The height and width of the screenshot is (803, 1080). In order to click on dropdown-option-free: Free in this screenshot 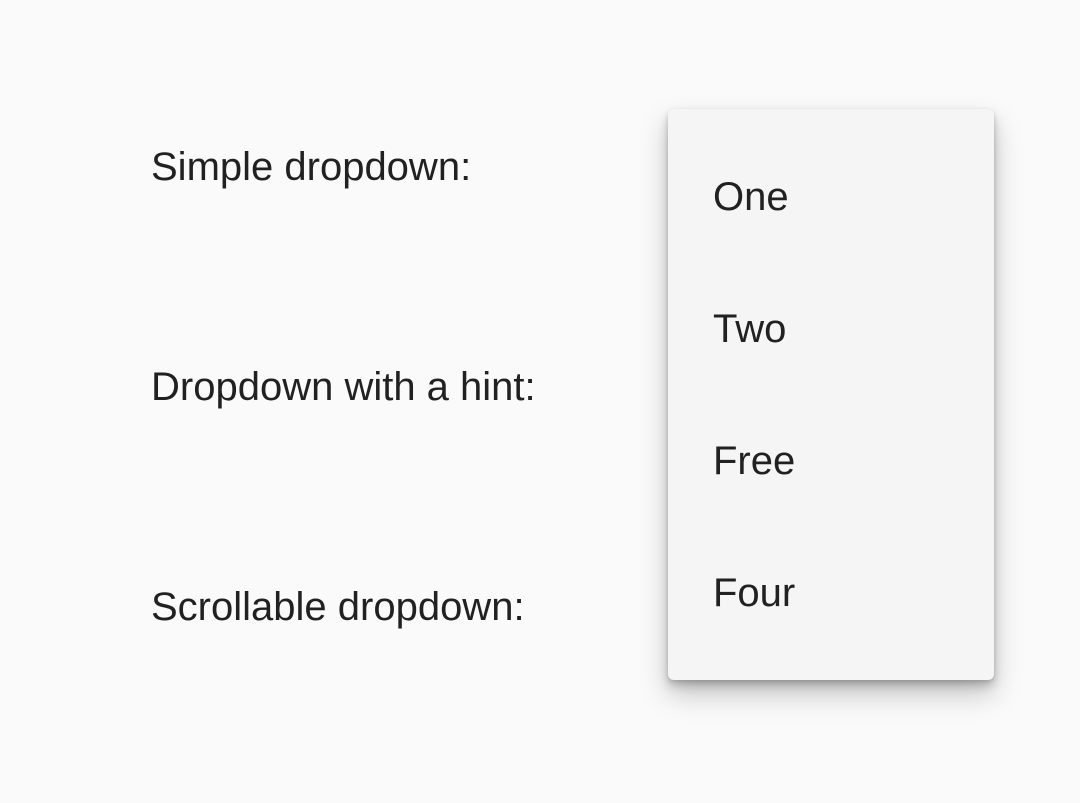, I will do `click(831, 461)`.